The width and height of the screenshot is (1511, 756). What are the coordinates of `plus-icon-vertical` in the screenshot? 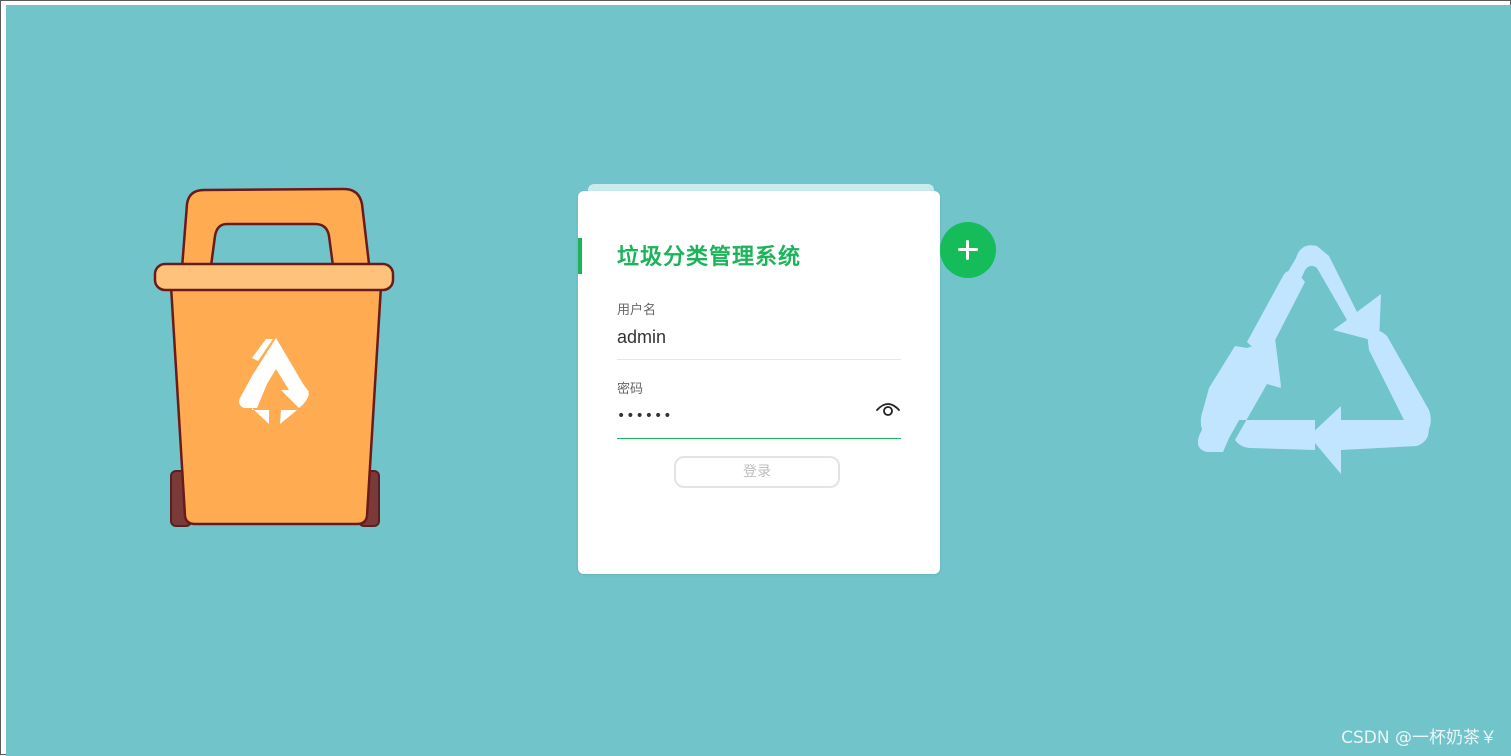 It's located at (967, 250).